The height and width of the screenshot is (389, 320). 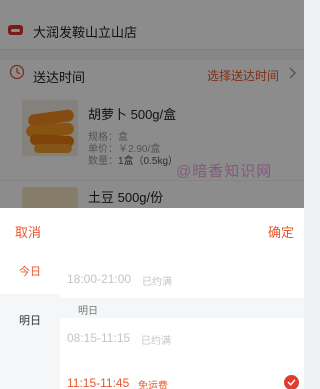 I want to click on day-tab-today: 今日, so click(x=30, y=272).